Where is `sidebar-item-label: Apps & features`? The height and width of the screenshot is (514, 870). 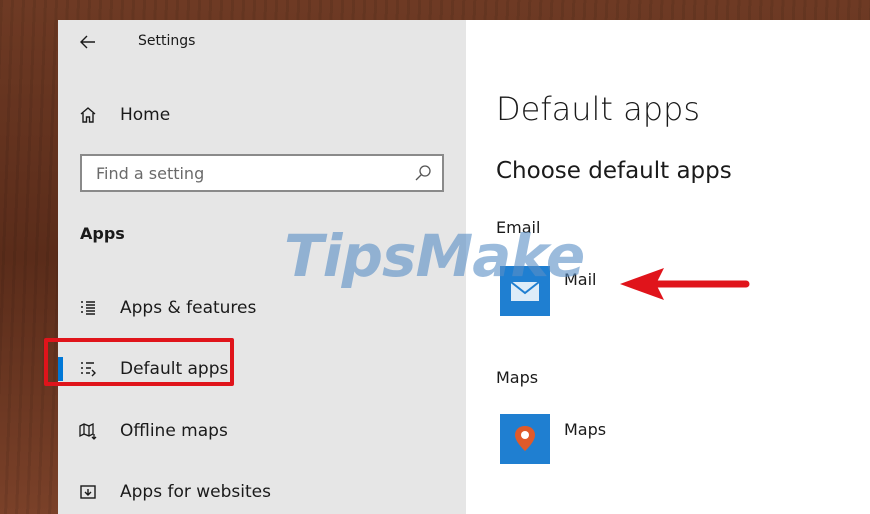 sidebar-item-label: Apps & features is located at coordinates (188, 308).